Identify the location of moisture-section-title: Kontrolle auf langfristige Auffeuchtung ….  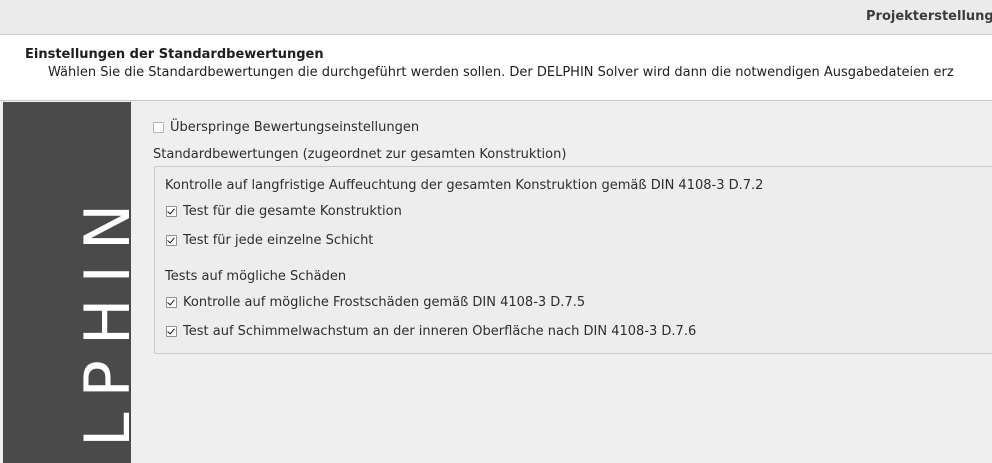
(464, 185).